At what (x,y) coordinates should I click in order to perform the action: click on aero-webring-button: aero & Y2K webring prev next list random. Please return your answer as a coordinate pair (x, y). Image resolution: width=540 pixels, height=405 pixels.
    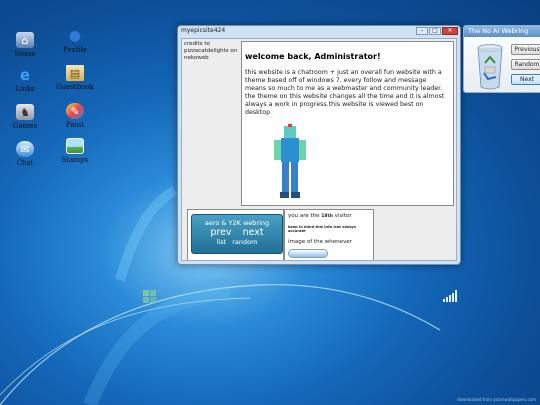
    Looking at the image, I should click on (237, 234).